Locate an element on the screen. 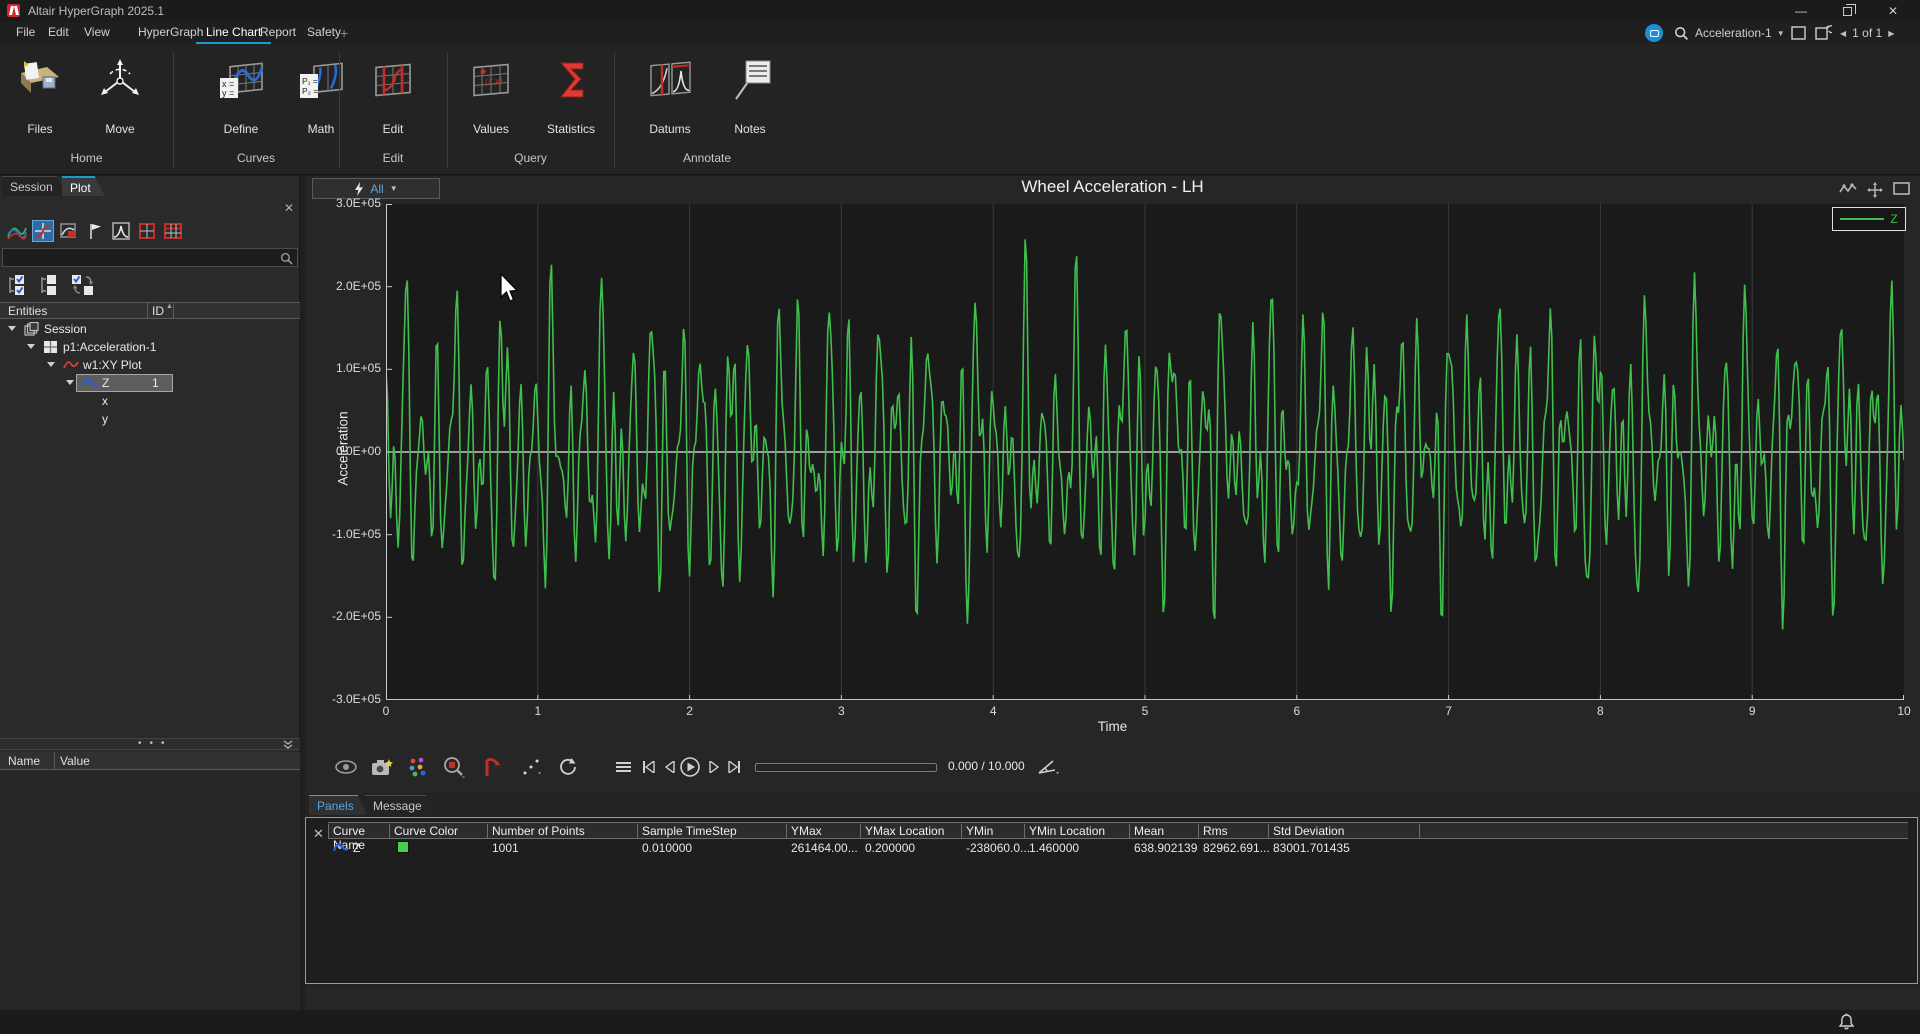 The height and width of the screenshot is (1034, 1920). refresh-page-icon is located at coordinates (1823, 33).